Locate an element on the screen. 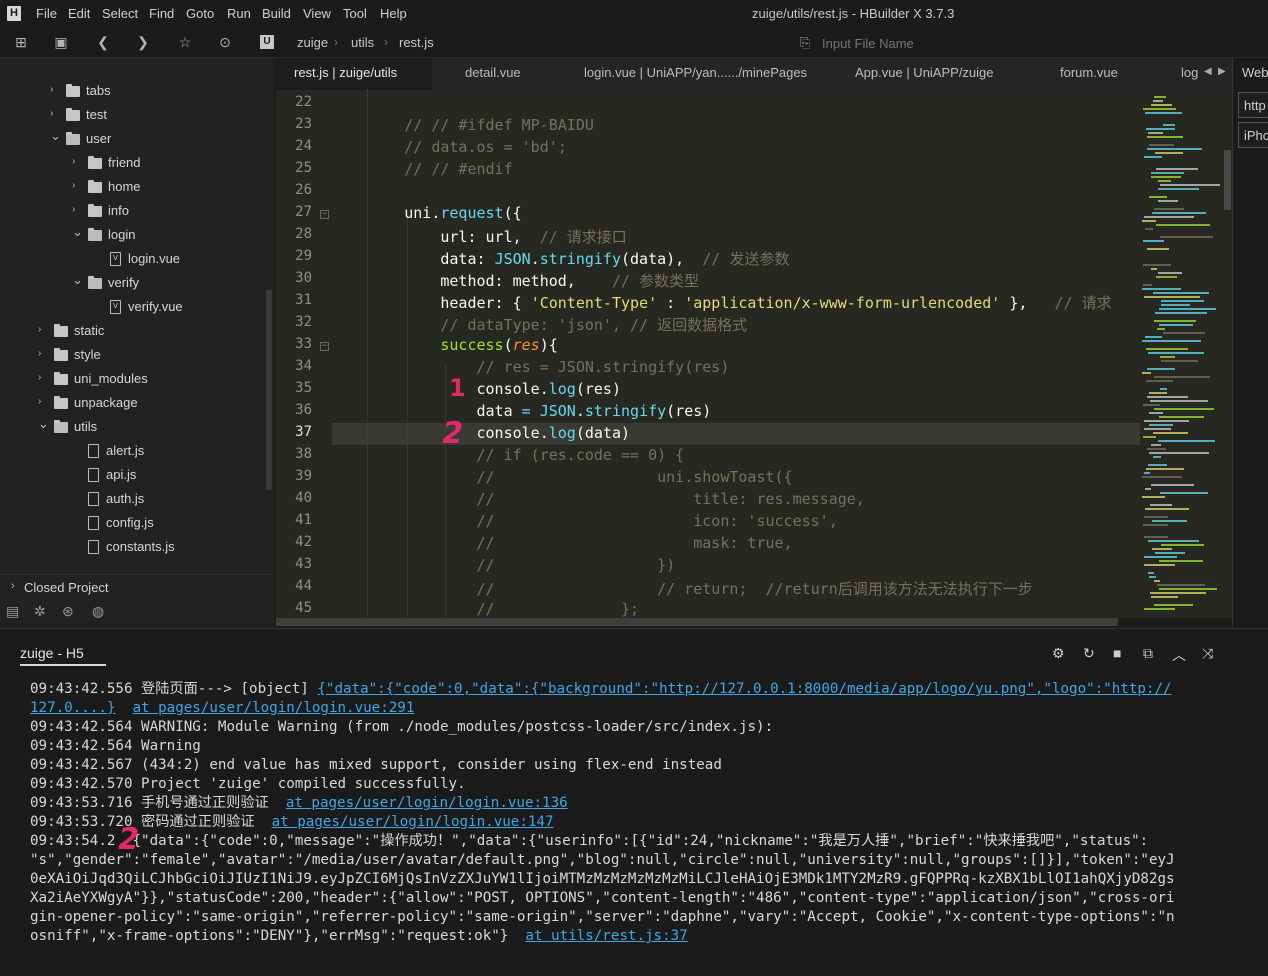 The image size is (1268, 976). editor-horizontal-scrollbar is located at coordinates (697, 622).